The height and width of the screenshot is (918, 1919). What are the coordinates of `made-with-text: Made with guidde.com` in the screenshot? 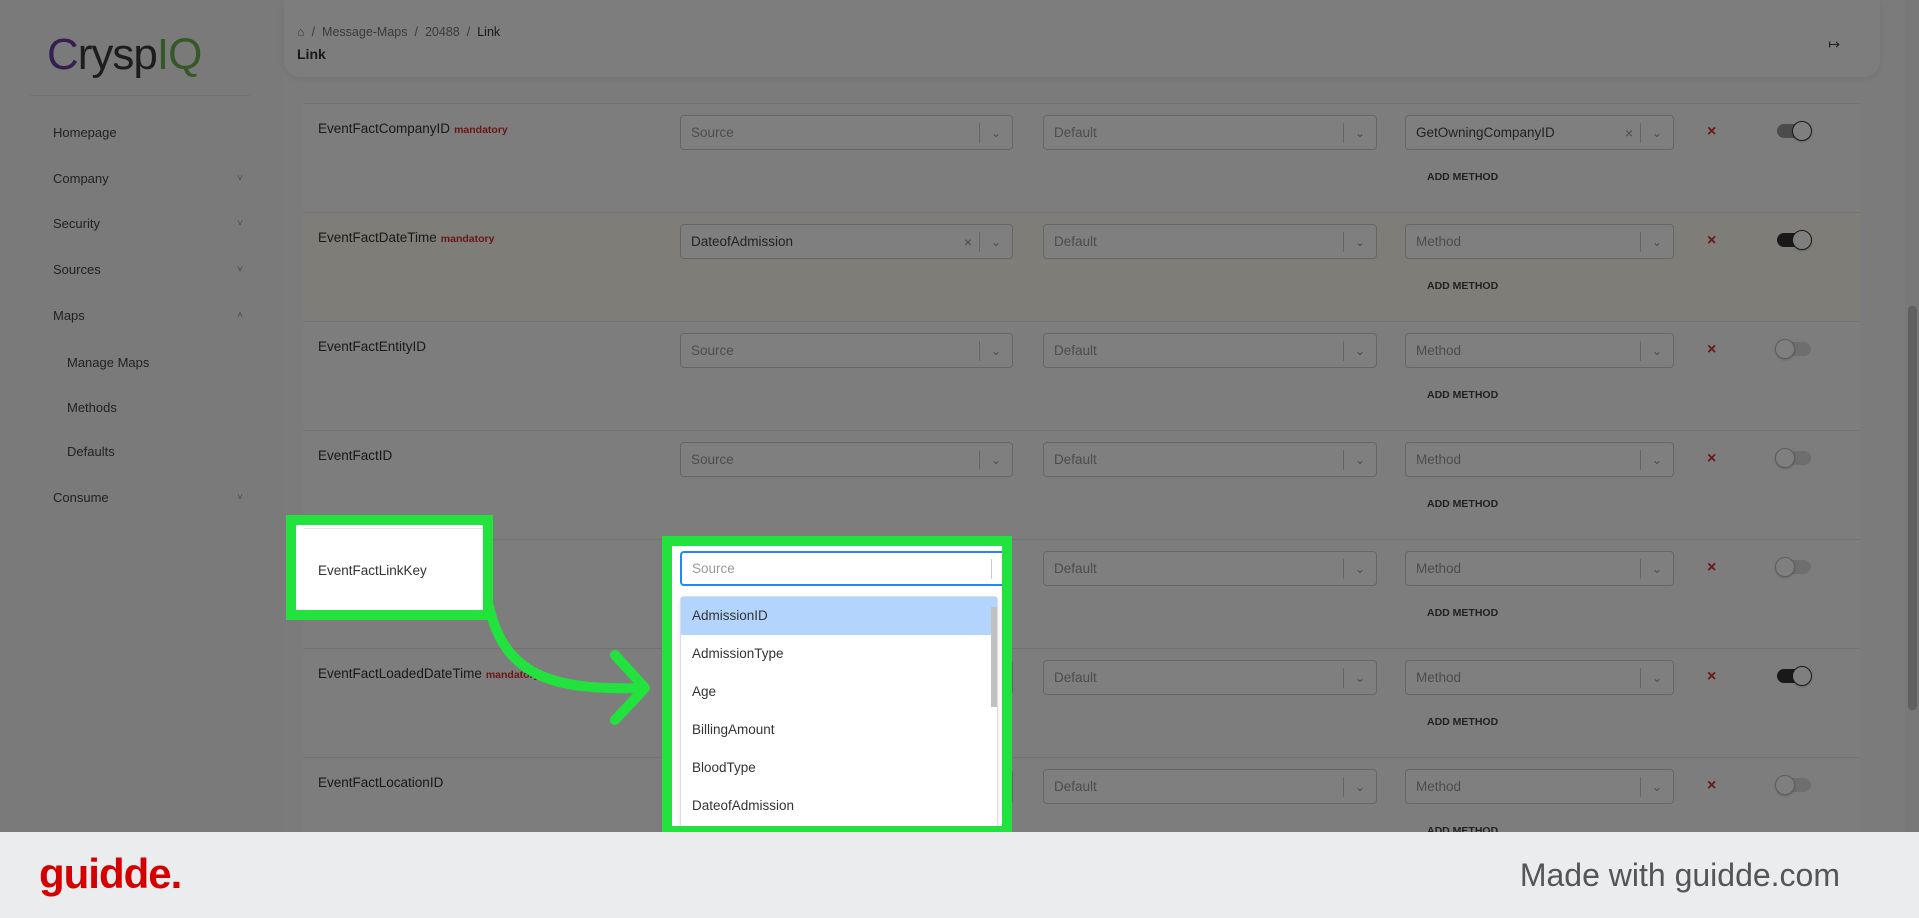 It's located at (1680, 875).